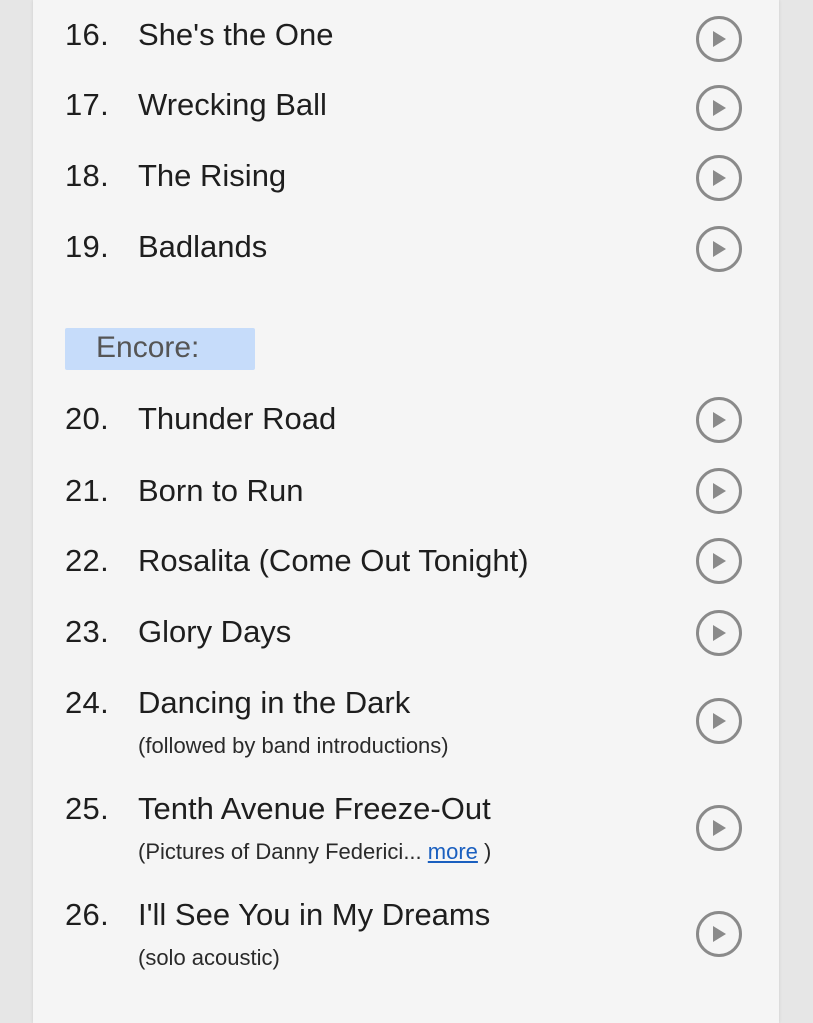 The height and width of the screenshot is (1023, 813). I want to click on encore-section-heading: Encore:, so click(160, 349).